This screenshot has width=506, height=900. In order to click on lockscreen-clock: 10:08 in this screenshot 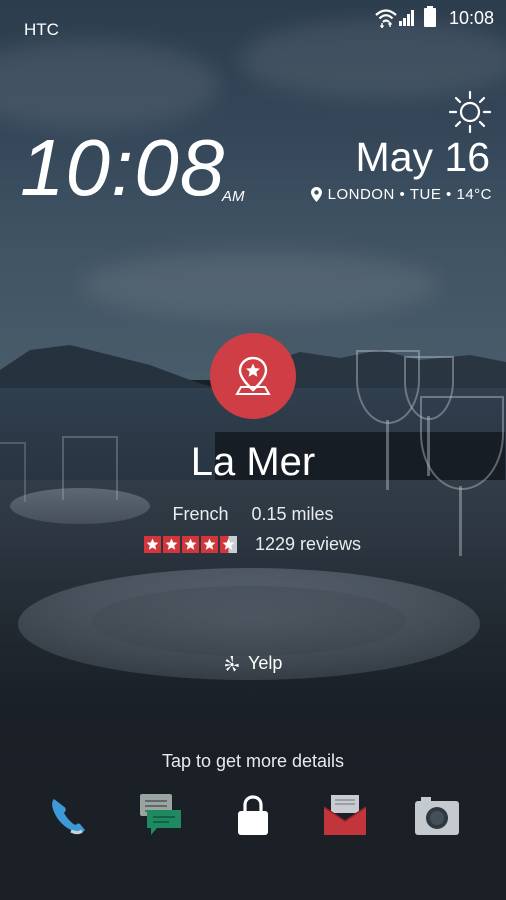, I will do `click(123, 167)`.